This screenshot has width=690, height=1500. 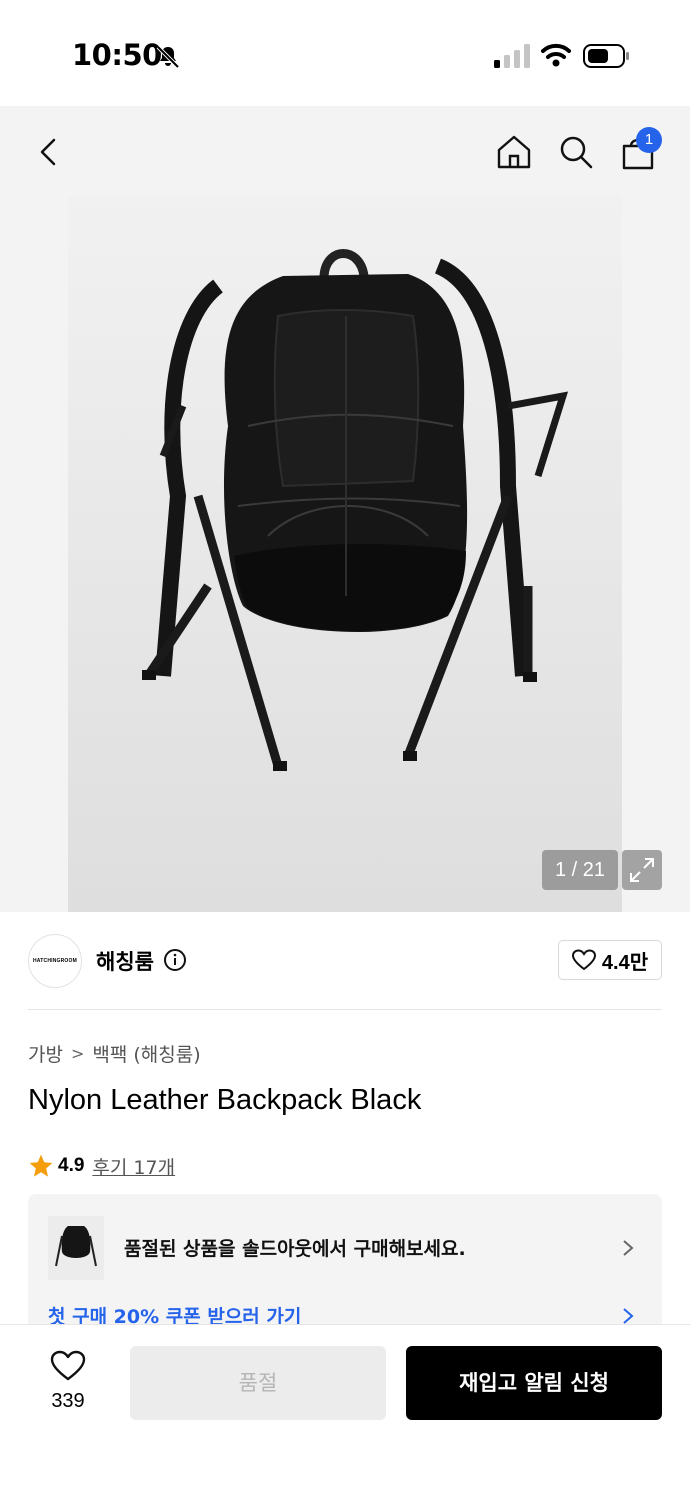 What do you see at coordinates (117, 55) in the screenshot?
I see `status-time: 10:50` at bounding box center [117, 55].